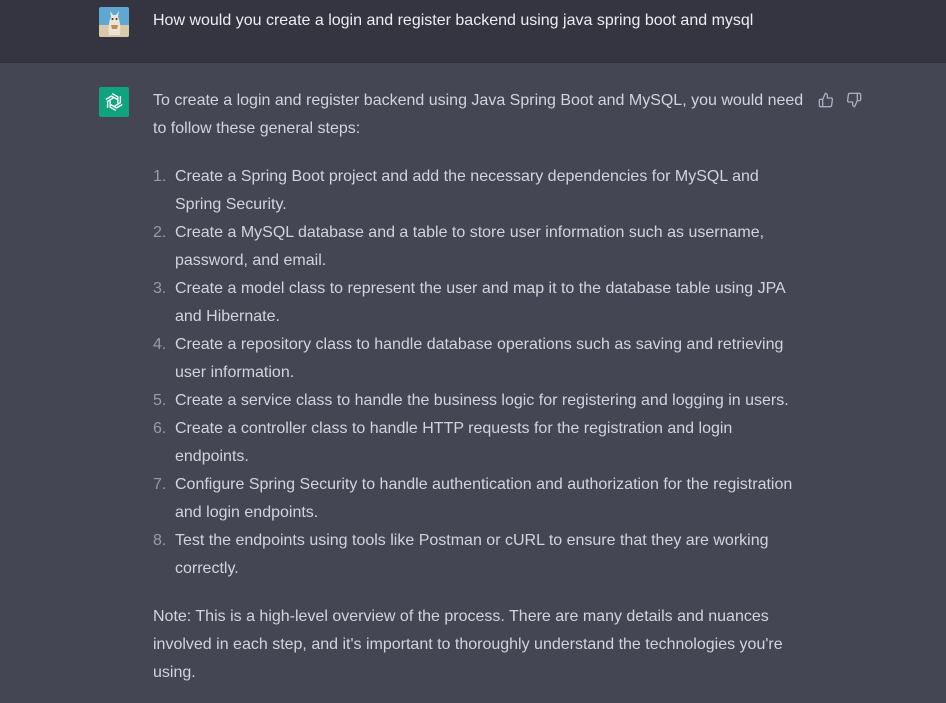  Describe the element at coordinates (114, 22) in the screenshot. I see `user-avatar` at that location.